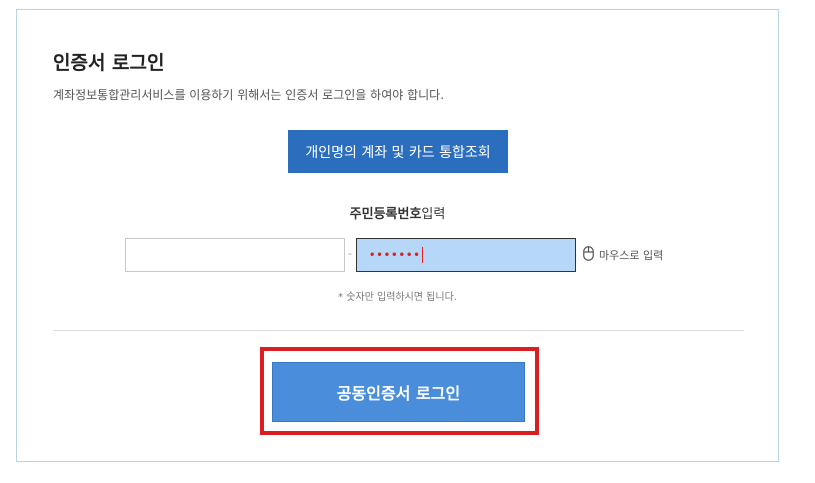 This screenshot has width=815, height=483. Describe the element at coordinates (398, 330) in the screenshot. I see `divider` at that location.